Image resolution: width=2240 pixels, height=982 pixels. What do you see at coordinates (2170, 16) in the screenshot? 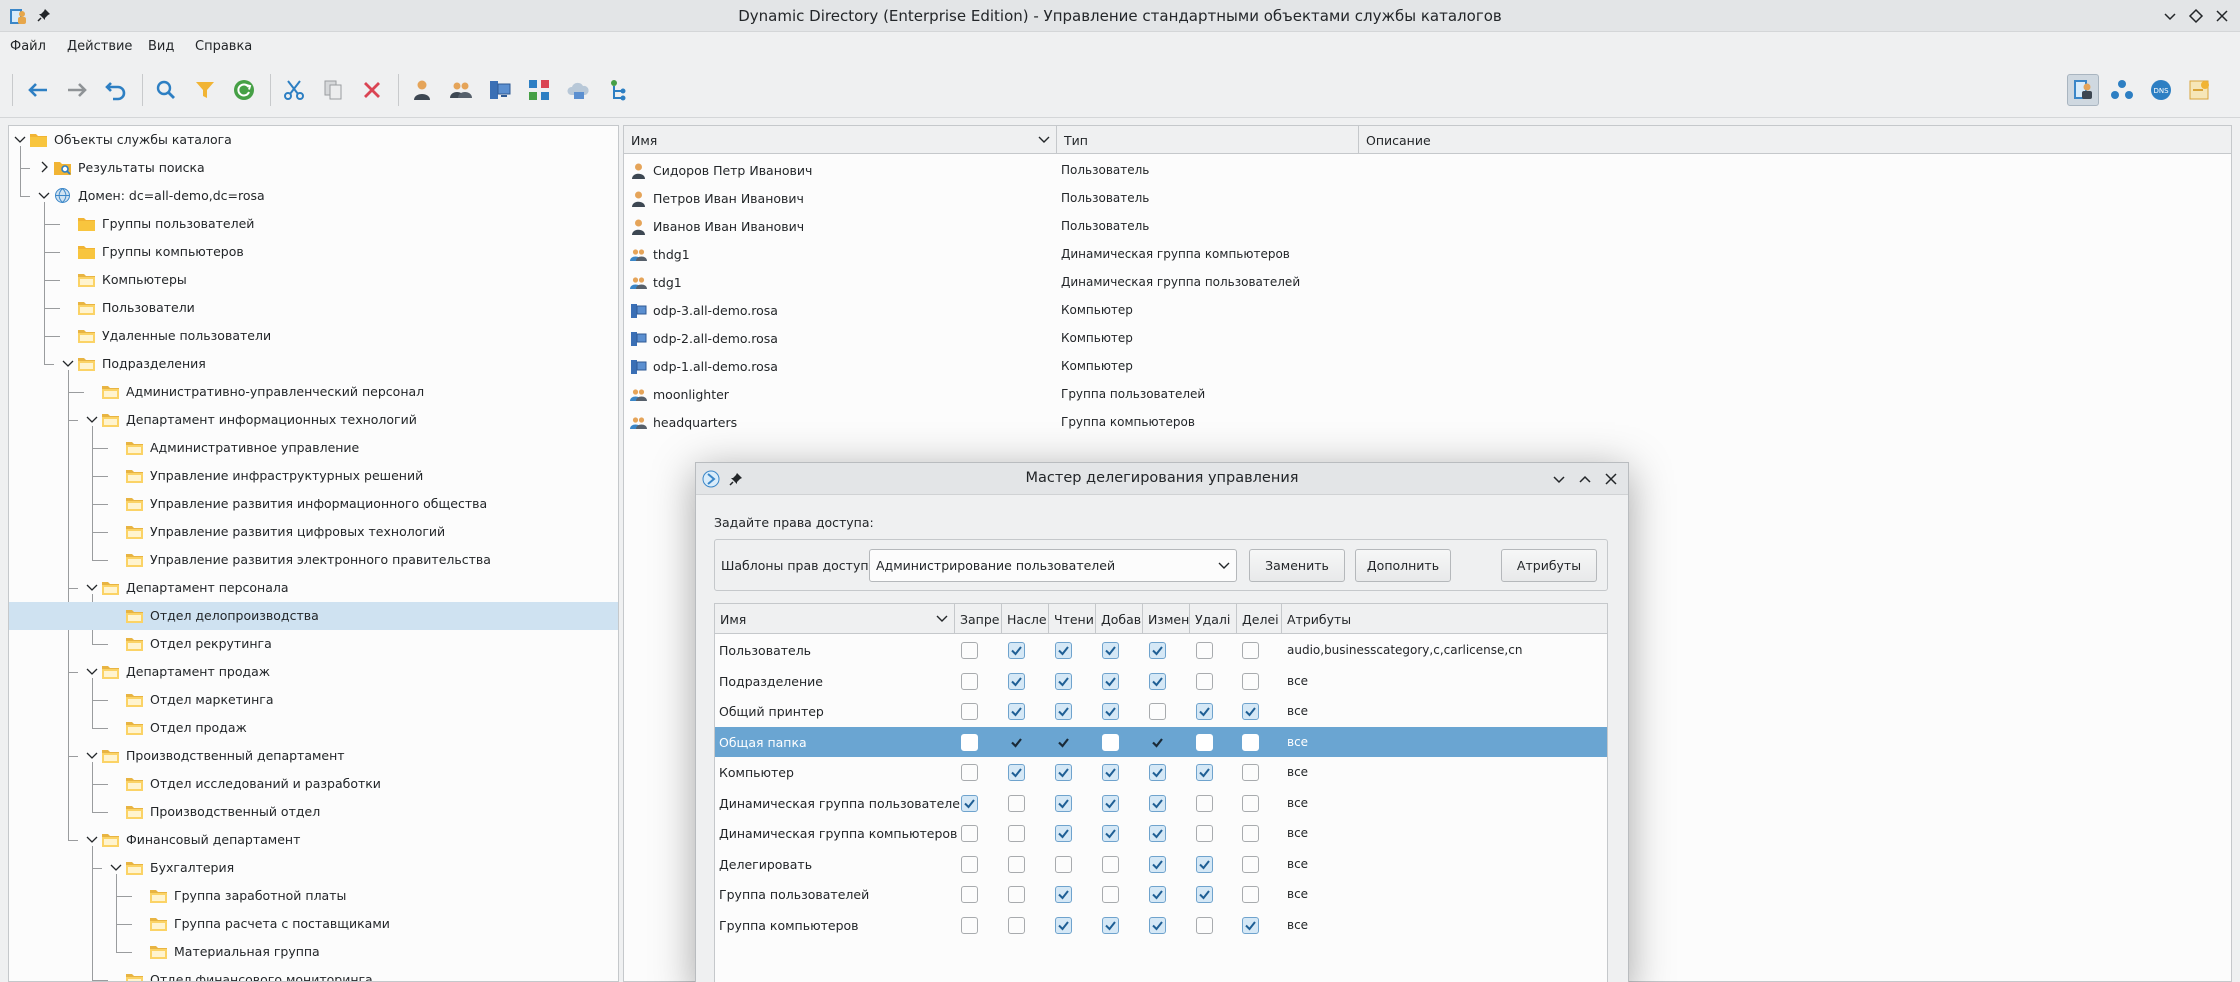
I see `minimize-icon` at bounding box center [2170, 16].